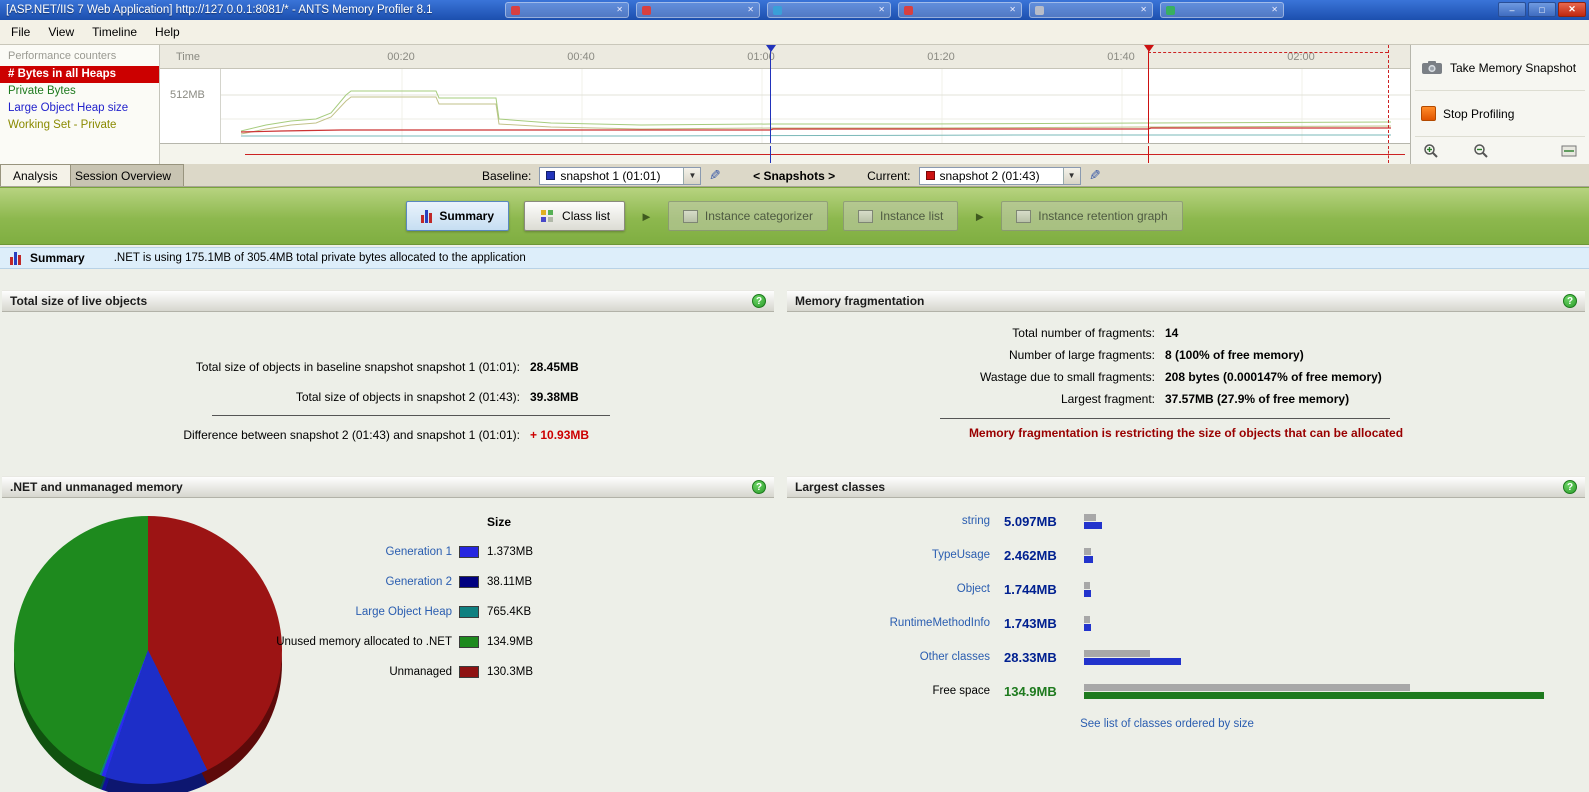  Describe the element at coordinates (1481, 151) in the screenshot. I see `zoom-out-button` at that location.